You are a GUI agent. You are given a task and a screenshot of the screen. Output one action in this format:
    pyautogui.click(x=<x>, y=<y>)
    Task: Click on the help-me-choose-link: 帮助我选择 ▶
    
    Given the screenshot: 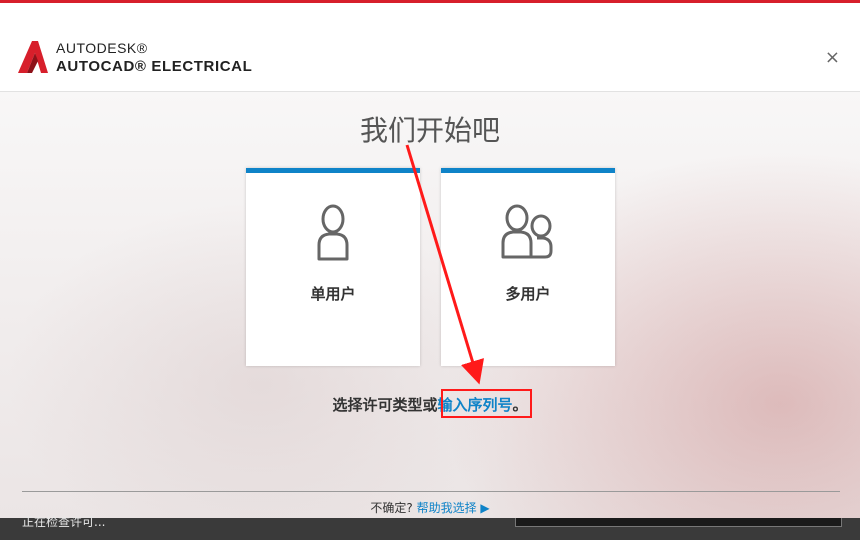 What is the action you would take?
    pyautogui.click(x=453, y=508)
    